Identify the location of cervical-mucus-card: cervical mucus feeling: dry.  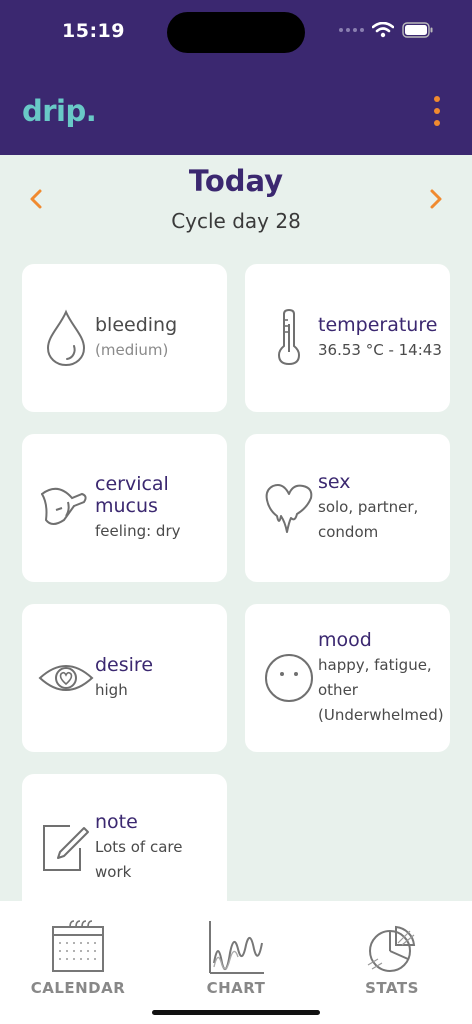
(124, 508).